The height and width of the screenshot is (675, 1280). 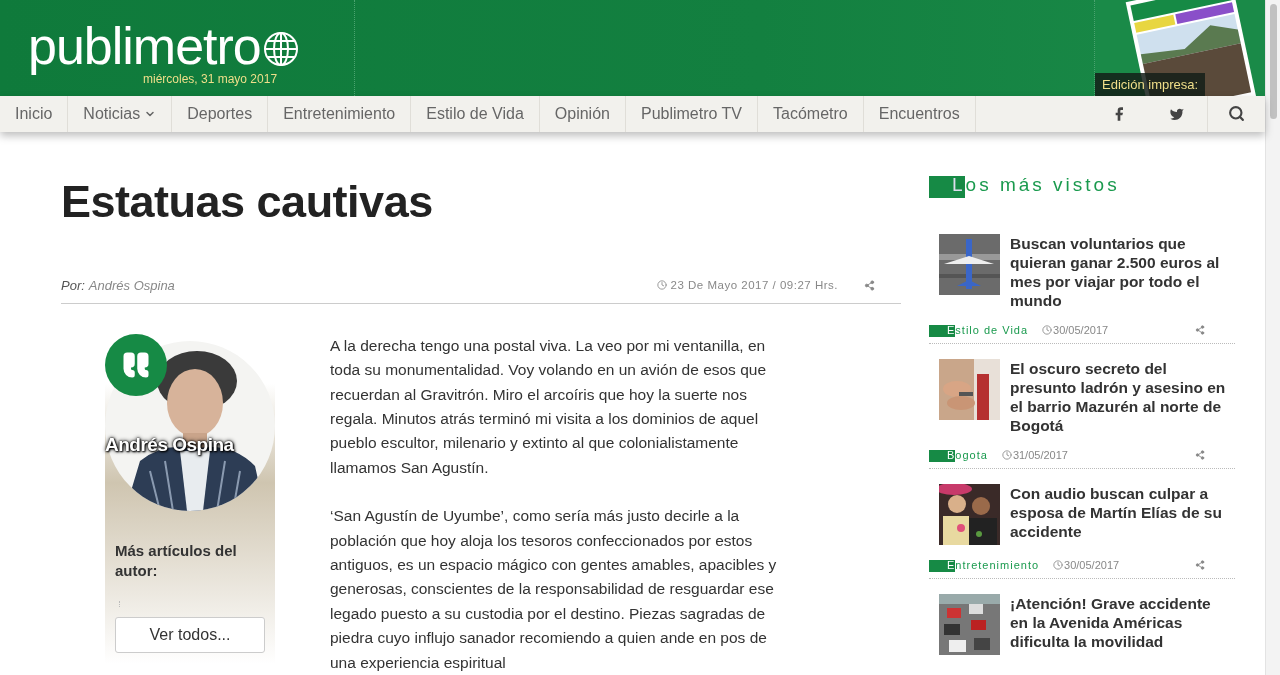 I want to click on nav-item: Publimetro TV, so click(x=692, y=114).